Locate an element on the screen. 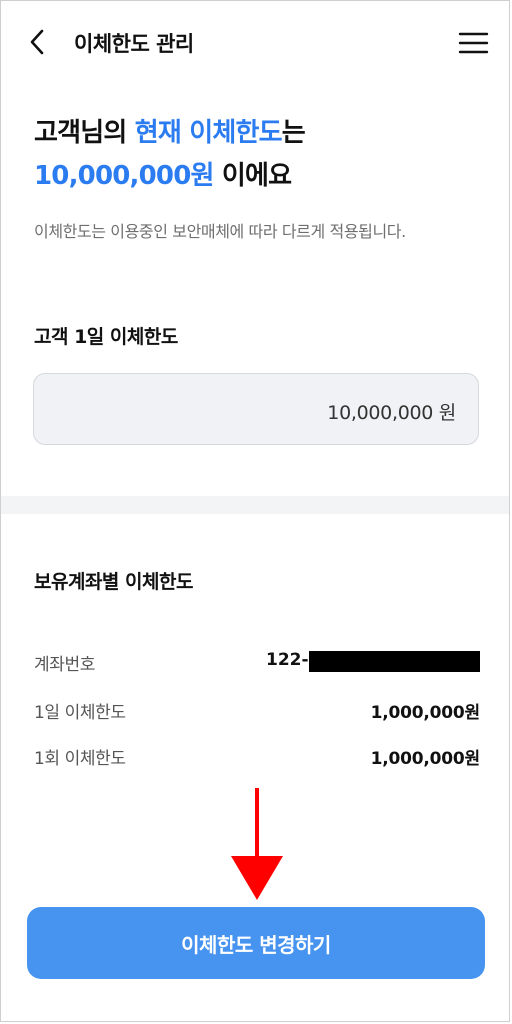  current-limit-amount: 10,000,000원 is located at coordinates (124, 176).